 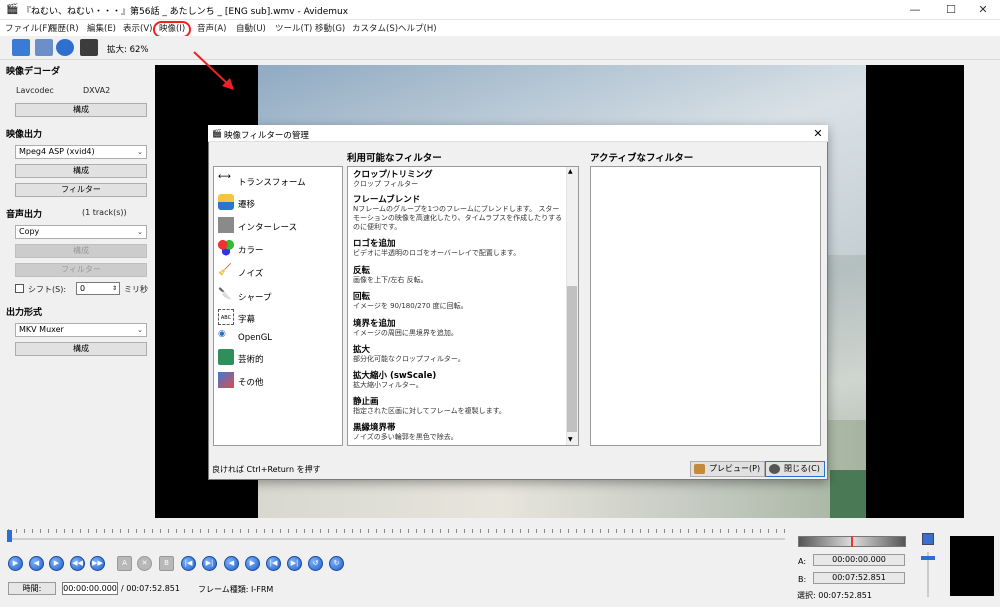 What do you see at coordinates (226, 202) in the screenshot?
I see `transition-icon` at bounding box center [226, 202].